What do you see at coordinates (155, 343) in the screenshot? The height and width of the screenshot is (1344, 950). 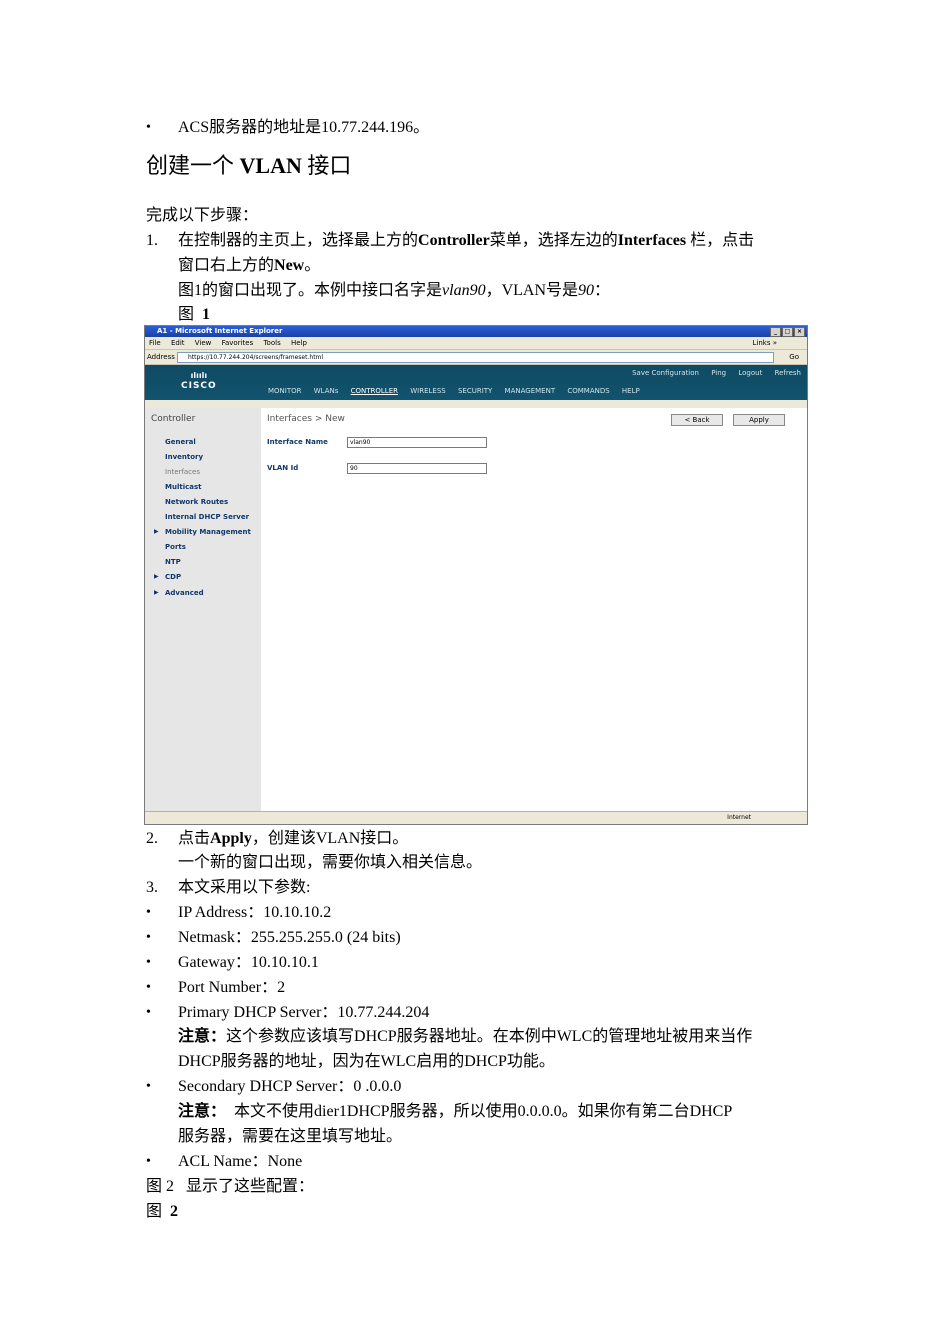 I see `menu-file: File` at bounding box center [155, 343].